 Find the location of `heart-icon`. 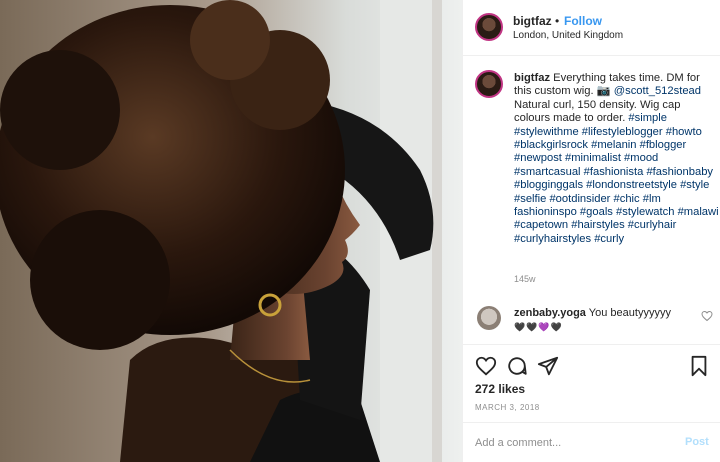

heart-icon is located at coordinates (486, 366).